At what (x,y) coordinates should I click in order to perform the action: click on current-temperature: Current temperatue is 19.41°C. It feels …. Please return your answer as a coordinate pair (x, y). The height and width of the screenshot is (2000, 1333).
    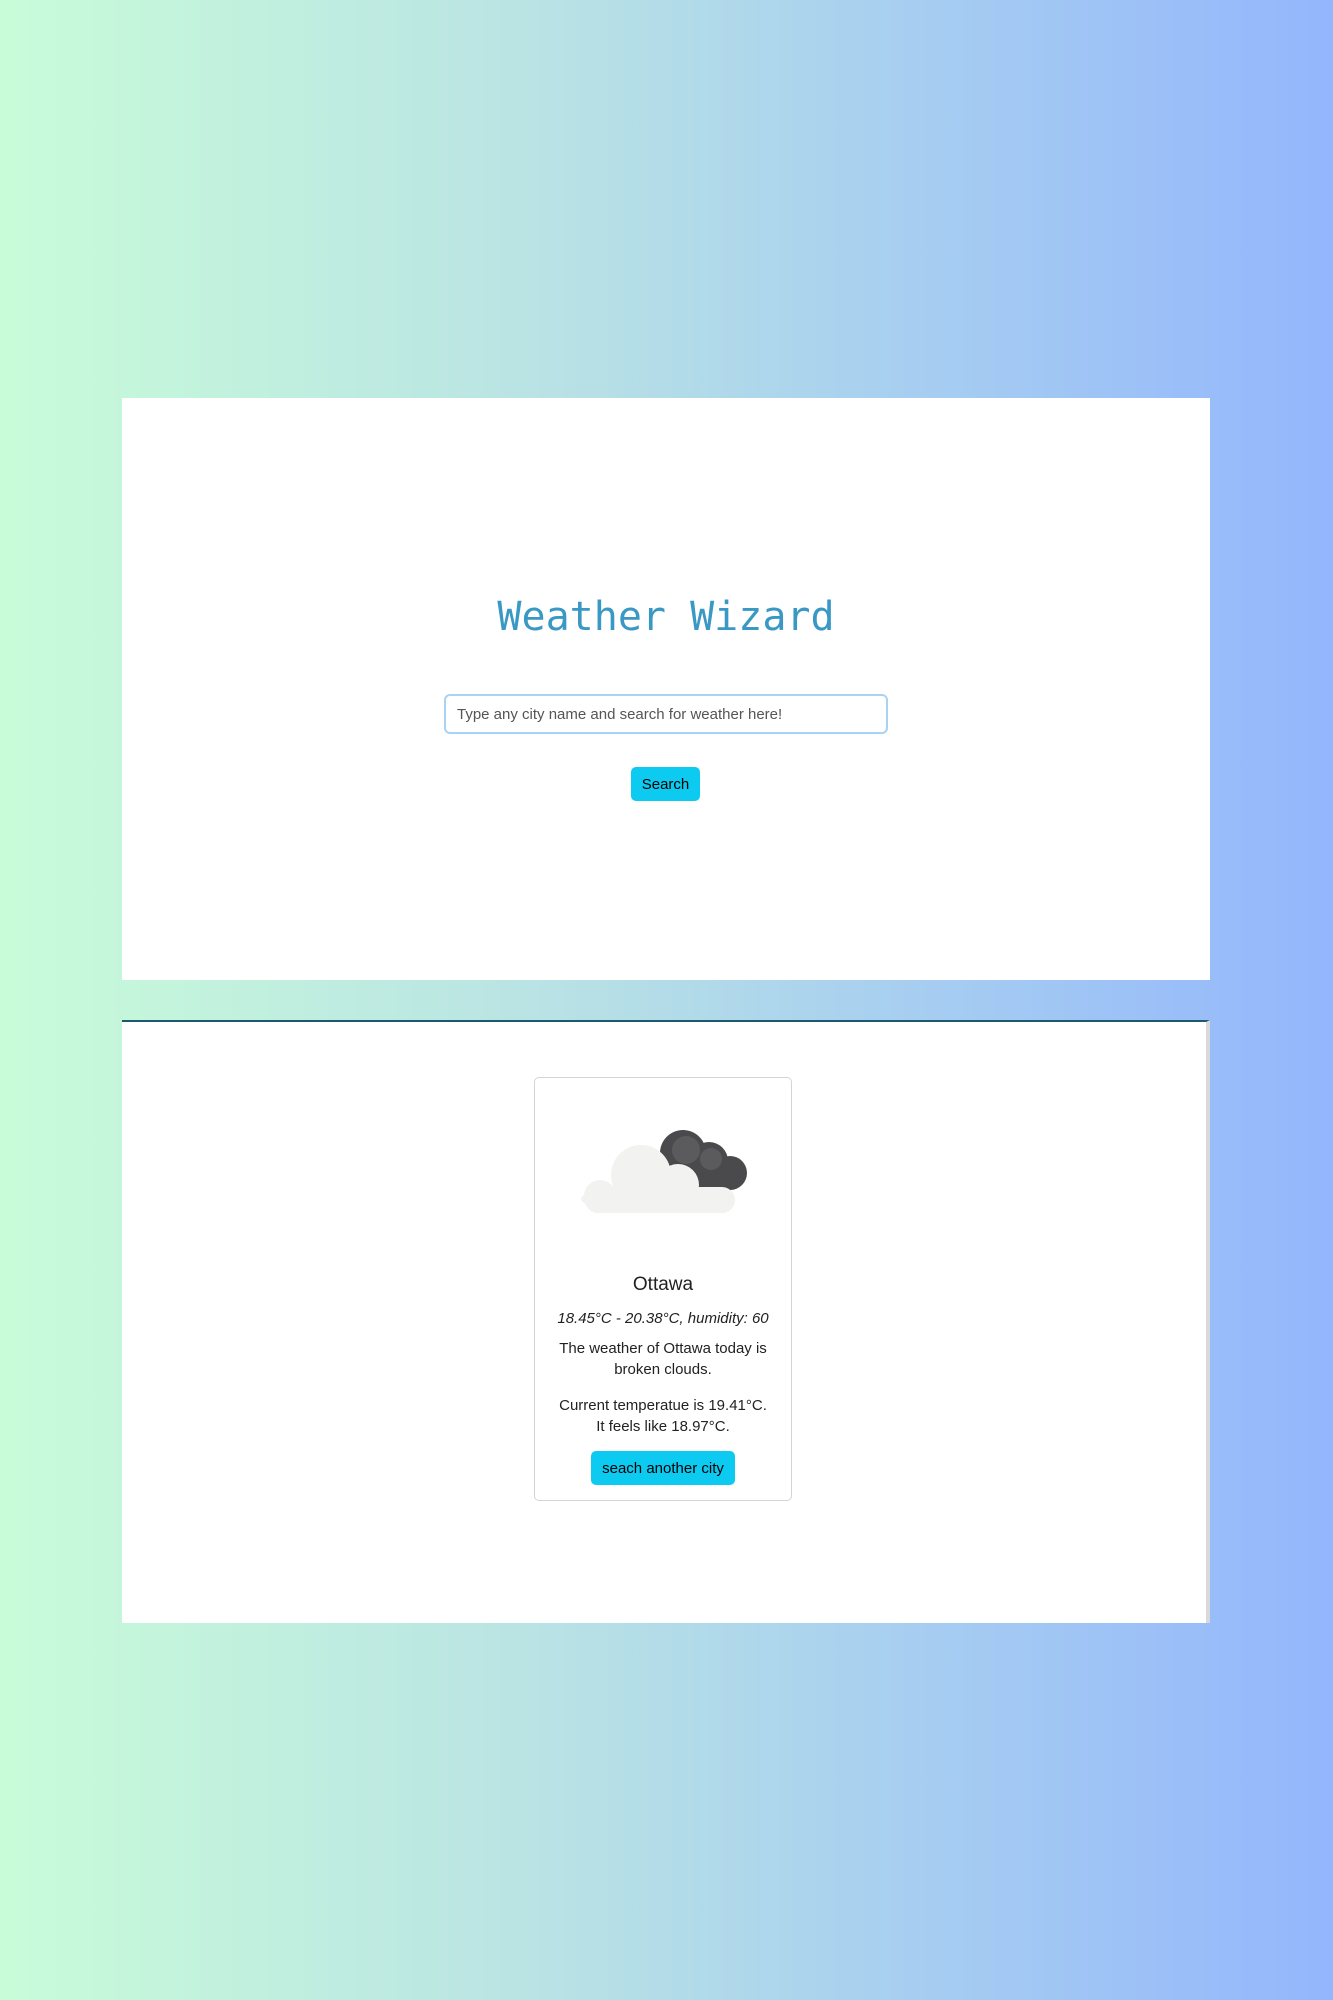
    Looking at the image, I should click on (663, 1416).